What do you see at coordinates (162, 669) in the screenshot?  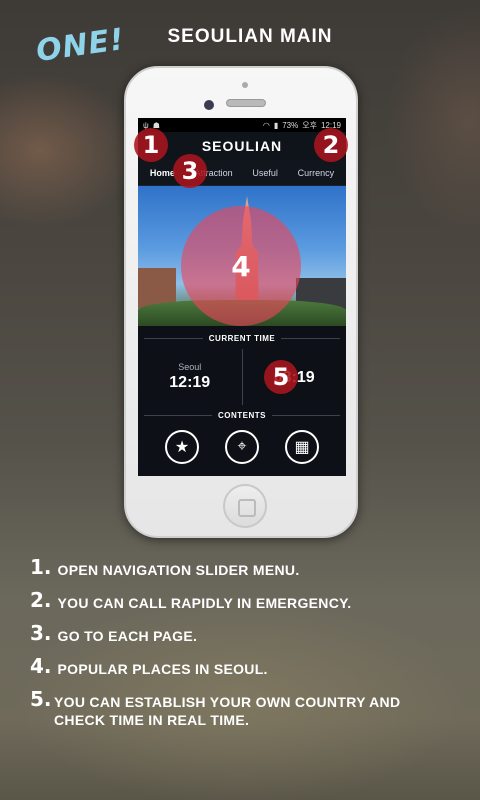 I see `instruction-text: POPULAR PLACES IN SEOUL.` at bounding box center [162, 669].